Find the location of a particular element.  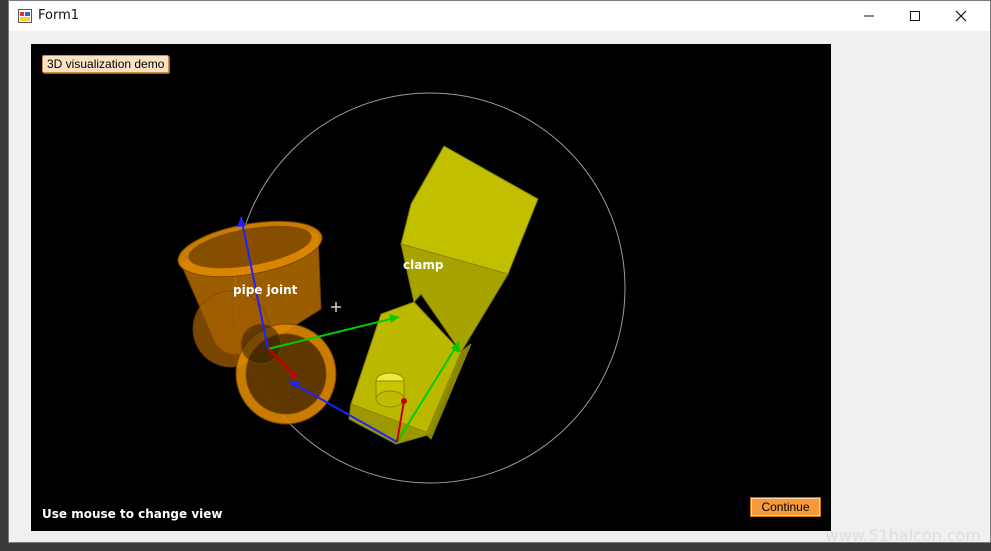

close-icon is located at coordinates (961, 16).